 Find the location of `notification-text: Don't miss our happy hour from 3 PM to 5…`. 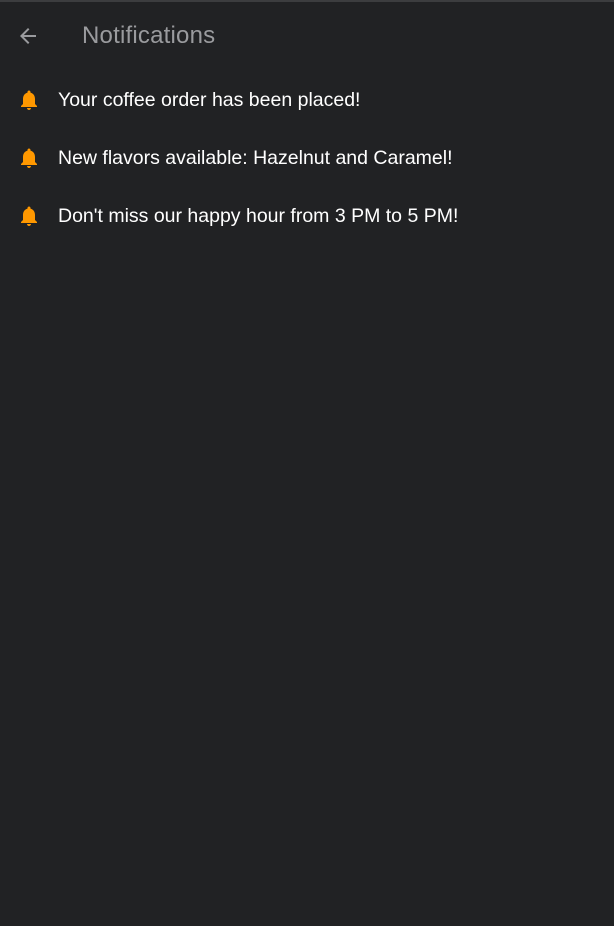

notification-text: Don't miss our happy hour from 3 PM to 5… is located at coordinates (258, 216).